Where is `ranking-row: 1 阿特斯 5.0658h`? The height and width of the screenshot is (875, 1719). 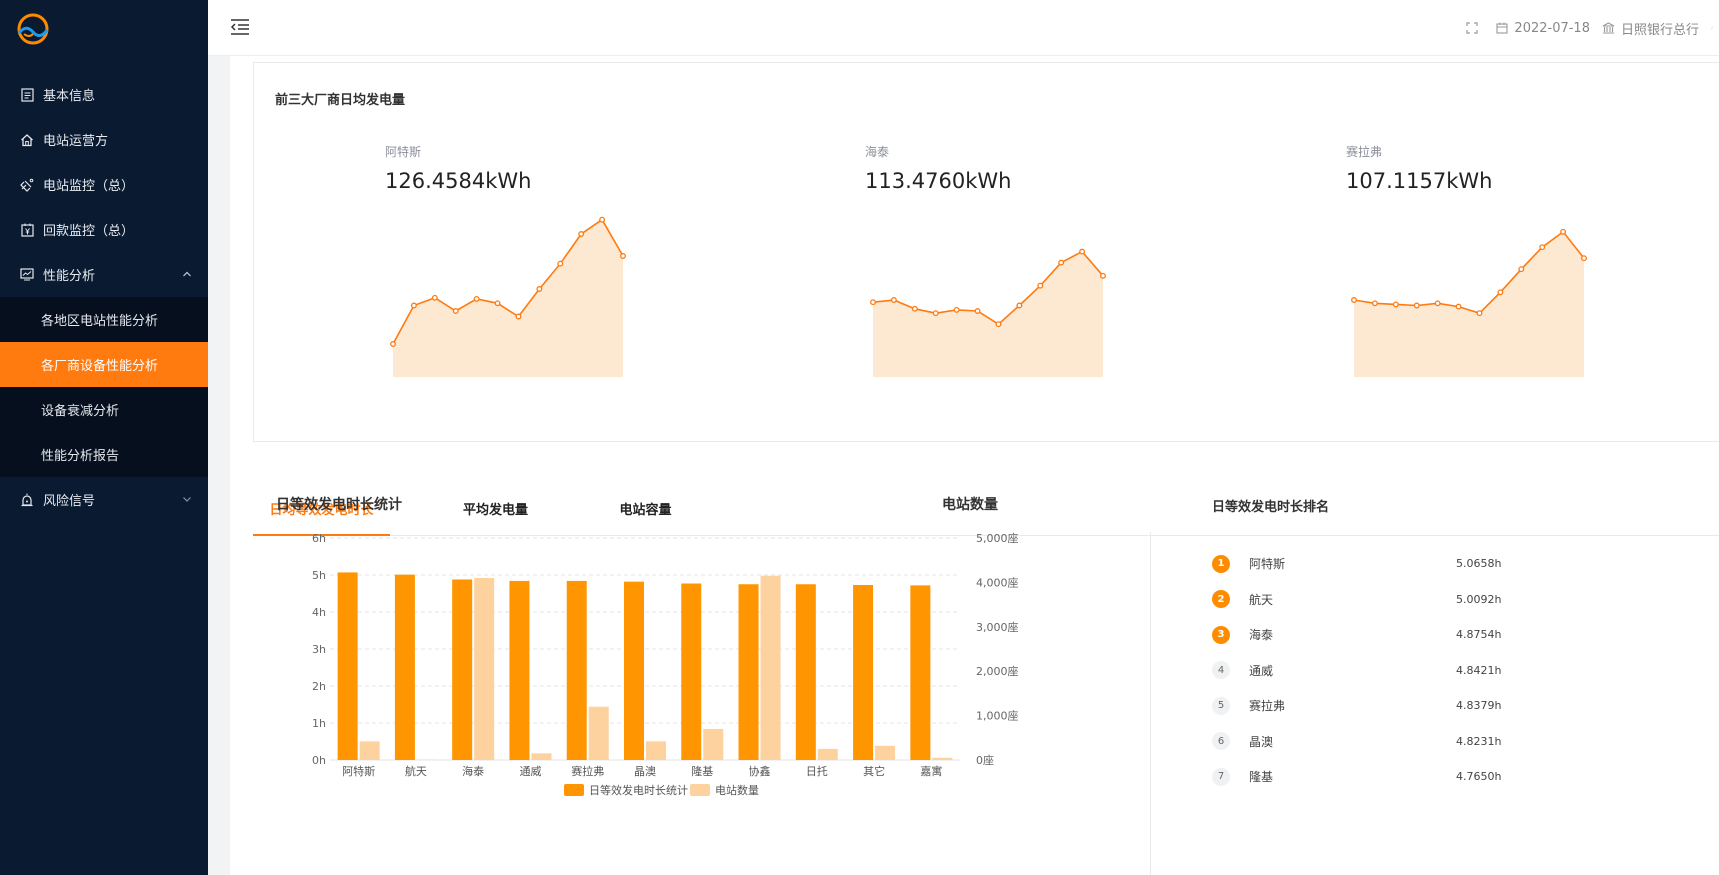 ranking-row: 1 阿特斯 5.0658h is located at coordinates (1362, 564).